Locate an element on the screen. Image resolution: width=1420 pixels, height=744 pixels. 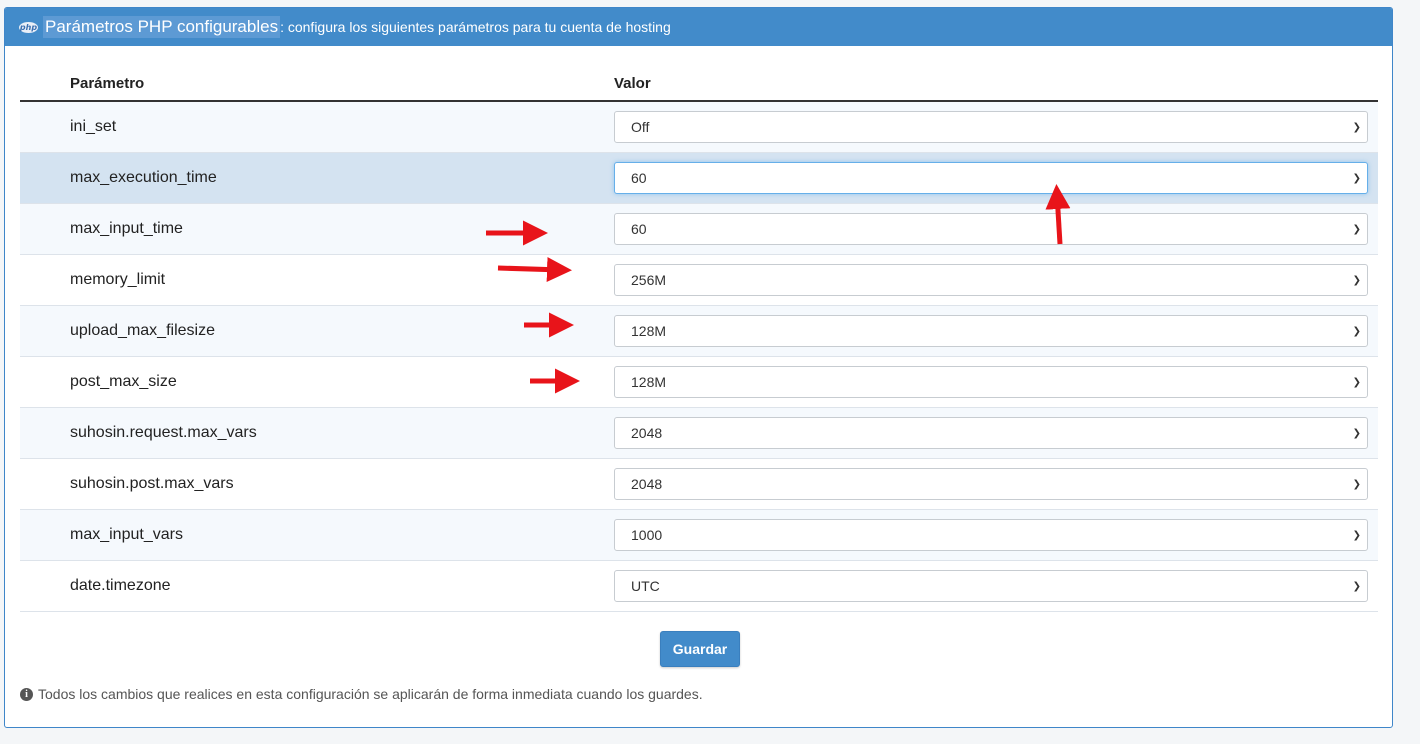
php-icon: php is located at coordinates (28, 27).